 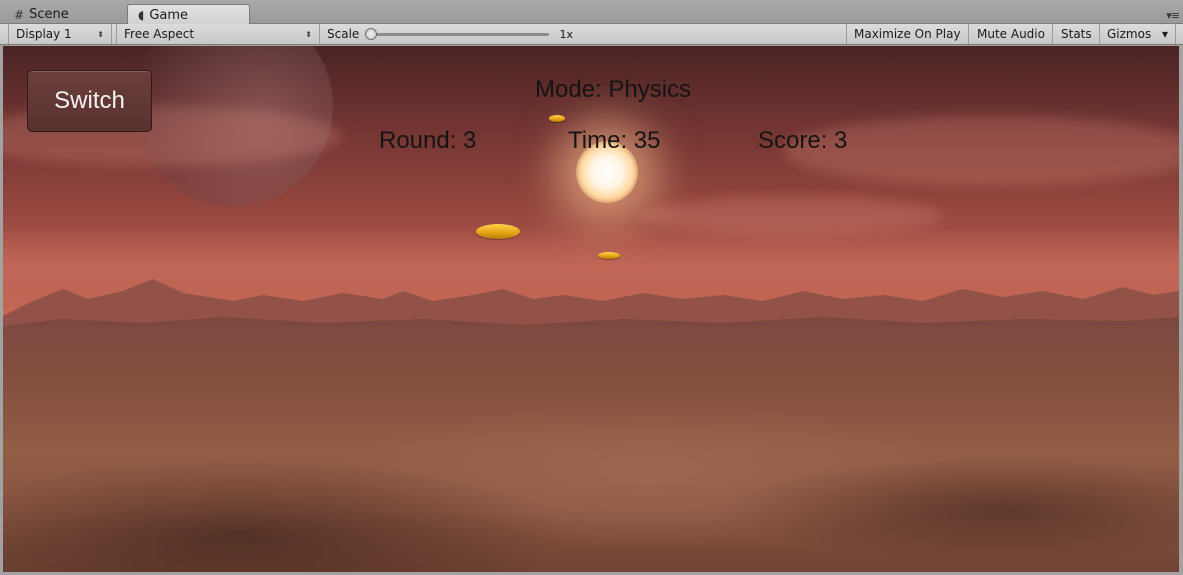 I want to click on stats-label: Stats, so click(x=1076, y=34).